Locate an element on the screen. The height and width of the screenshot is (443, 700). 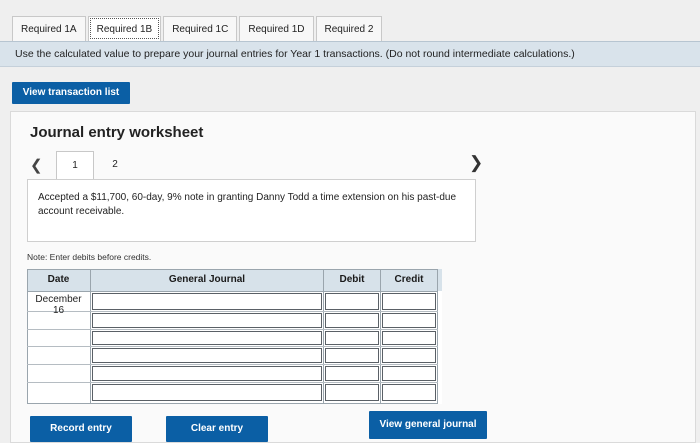
tab-required-1d: Required 1D is located at coordinates (276, 28).